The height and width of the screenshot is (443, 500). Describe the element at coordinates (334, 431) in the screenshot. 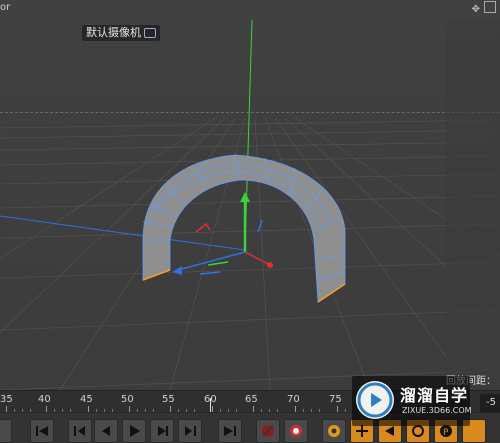

I see `settings-icon` at that location.